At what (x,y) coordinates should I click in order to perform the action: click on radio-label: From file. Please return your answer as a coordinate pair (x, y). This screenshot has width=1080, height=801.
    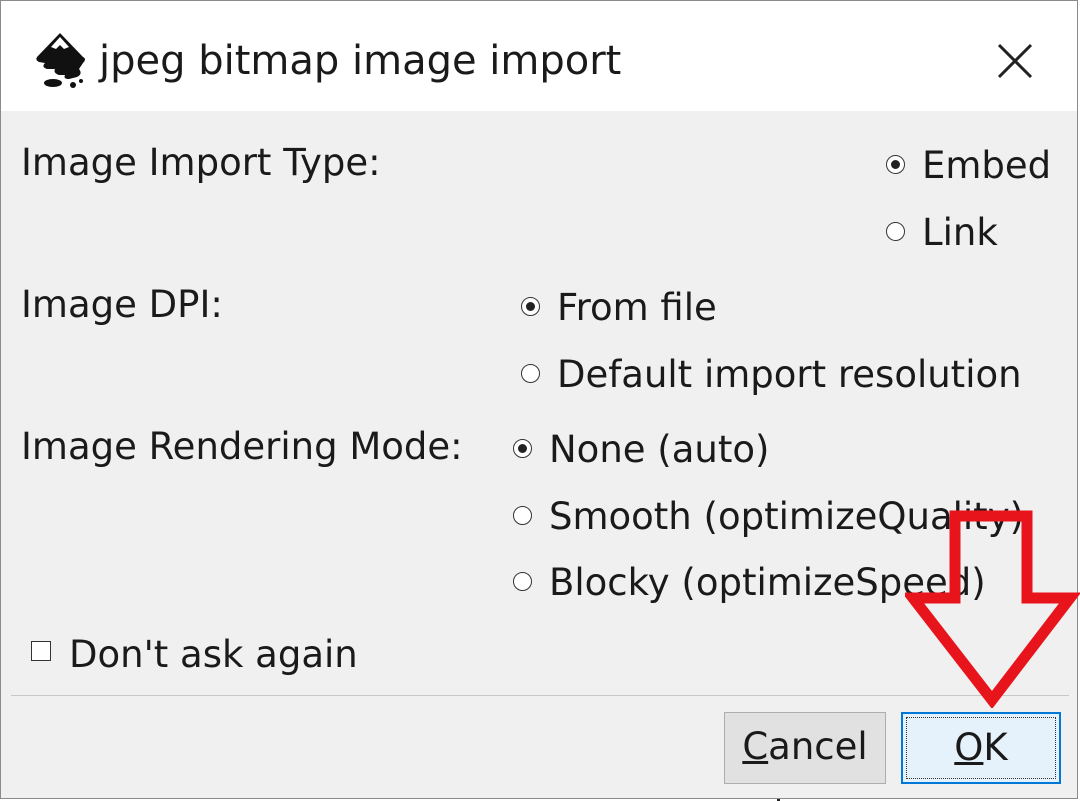
    Looking at the image, I should click on (637, 307).